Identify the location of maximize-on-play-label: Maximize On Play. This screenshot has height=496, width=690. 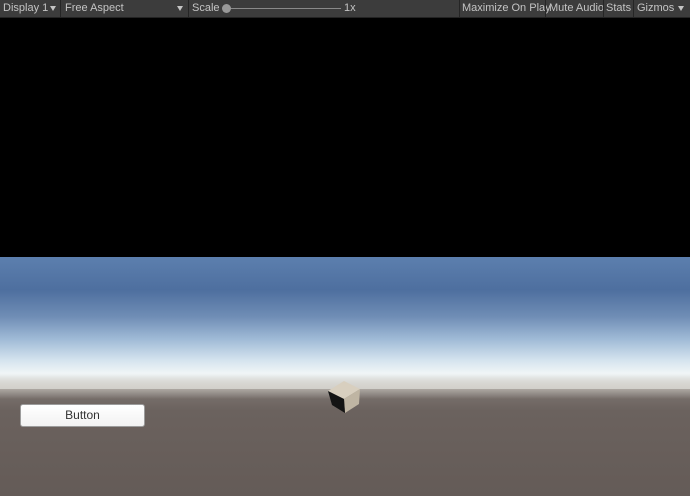
(506, 8).